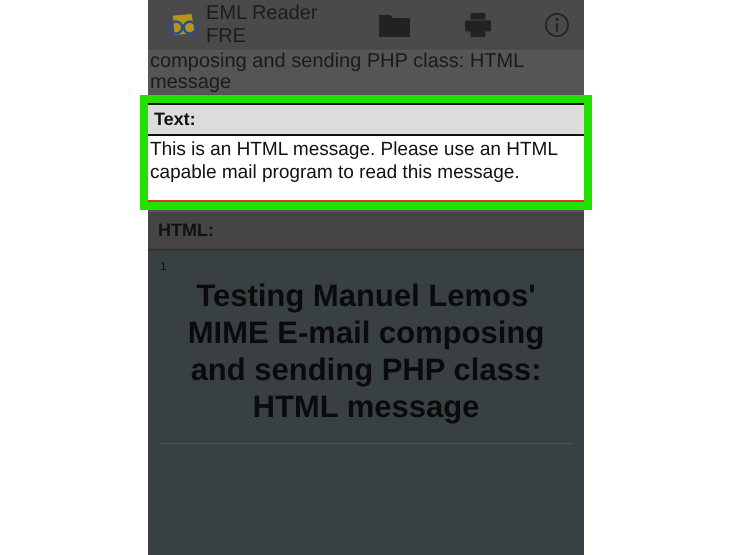 Image resolution: width=740 pixels, height=555 pixels. What do you see at coordinates (557, 25) in the screenshot?
I see `info-icon` at bounding box center [557, 25].